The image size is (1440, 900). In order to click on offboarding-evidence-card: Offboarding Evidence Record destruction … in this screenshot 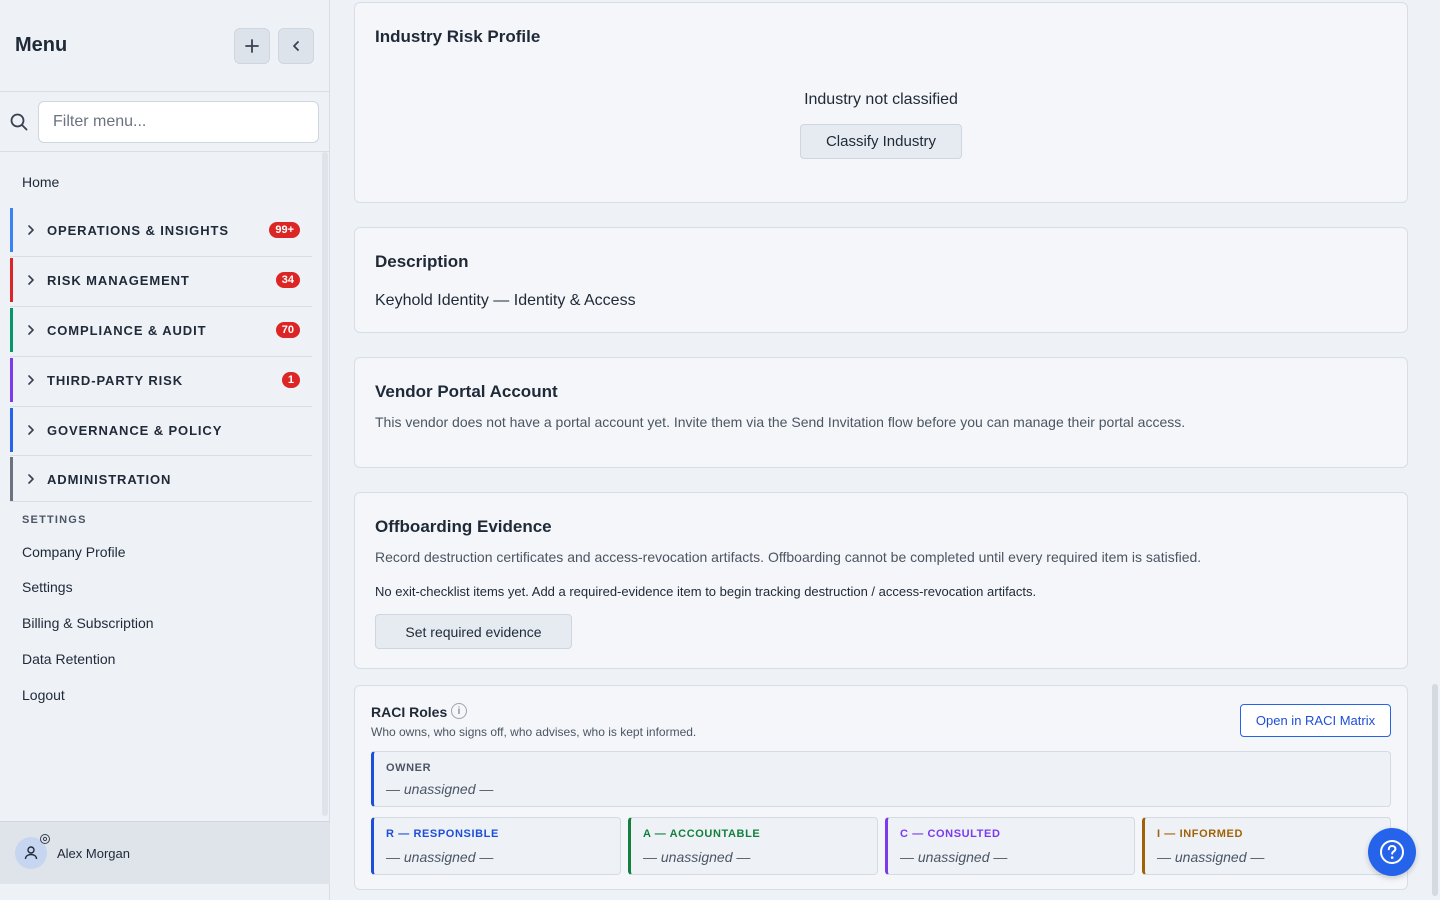, I will do `click(881, 580)`.